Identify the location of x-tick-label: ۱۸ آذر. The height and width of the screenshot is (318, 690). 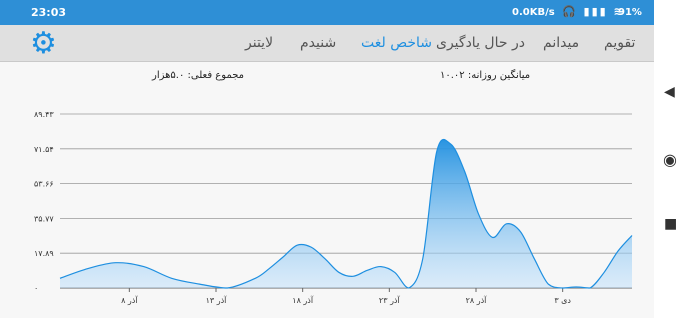
(303, 300).